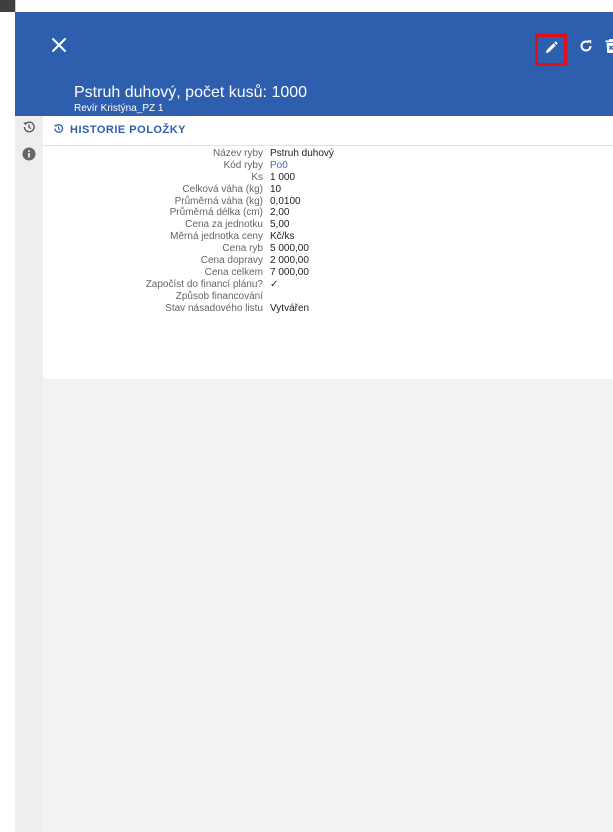 The height and width of the screenshot is (832, 613). What do you see at coordinates (222, 189) in the screenshot?
I see `detail-label: Celková váha (kg)` at bounding box center [222, 189].